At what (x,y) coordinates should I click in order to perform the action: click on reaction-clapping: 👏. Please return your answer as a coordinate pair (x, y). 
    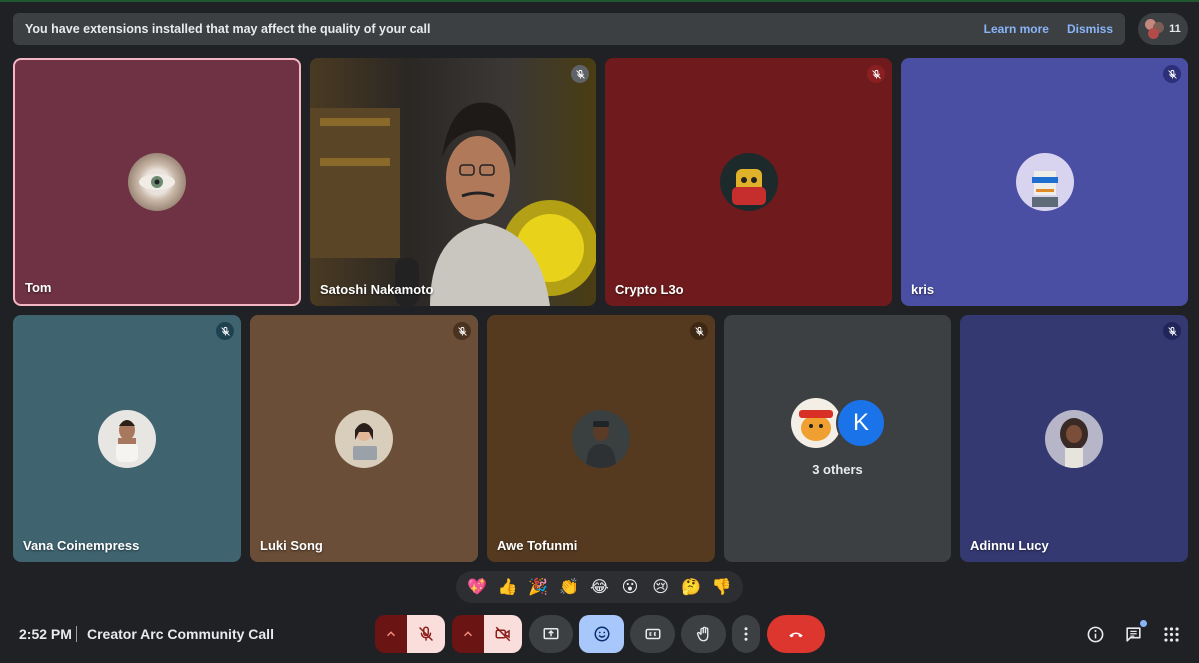
    Looking at the image, I should click on (569, 587).